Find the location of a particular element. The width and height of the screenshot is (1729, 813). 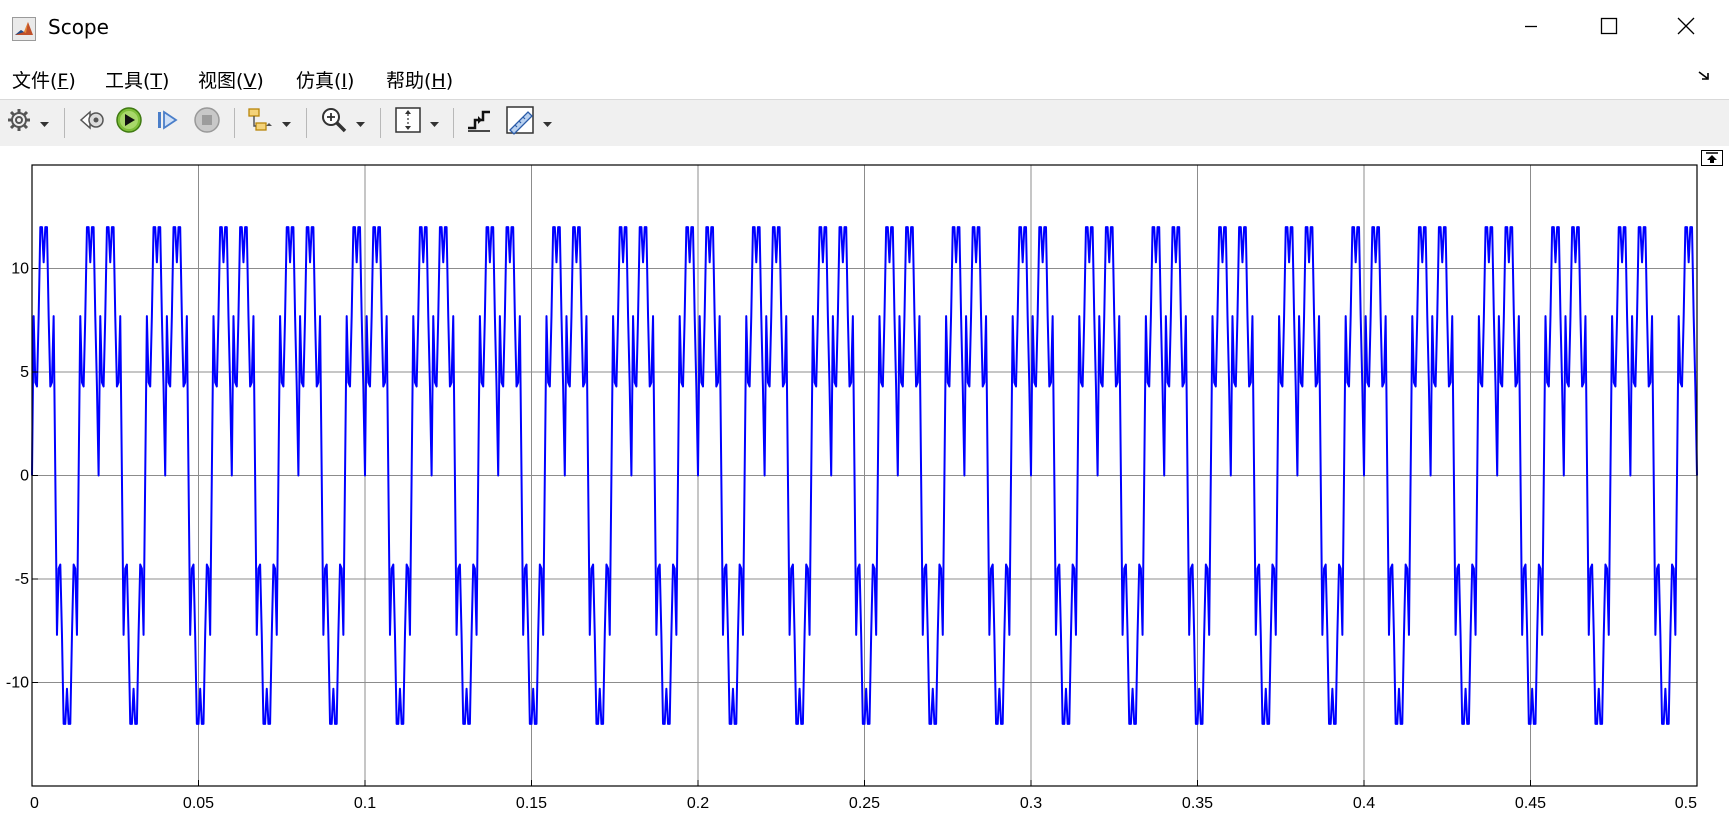

settings-button is located at coordinates (27, 122).